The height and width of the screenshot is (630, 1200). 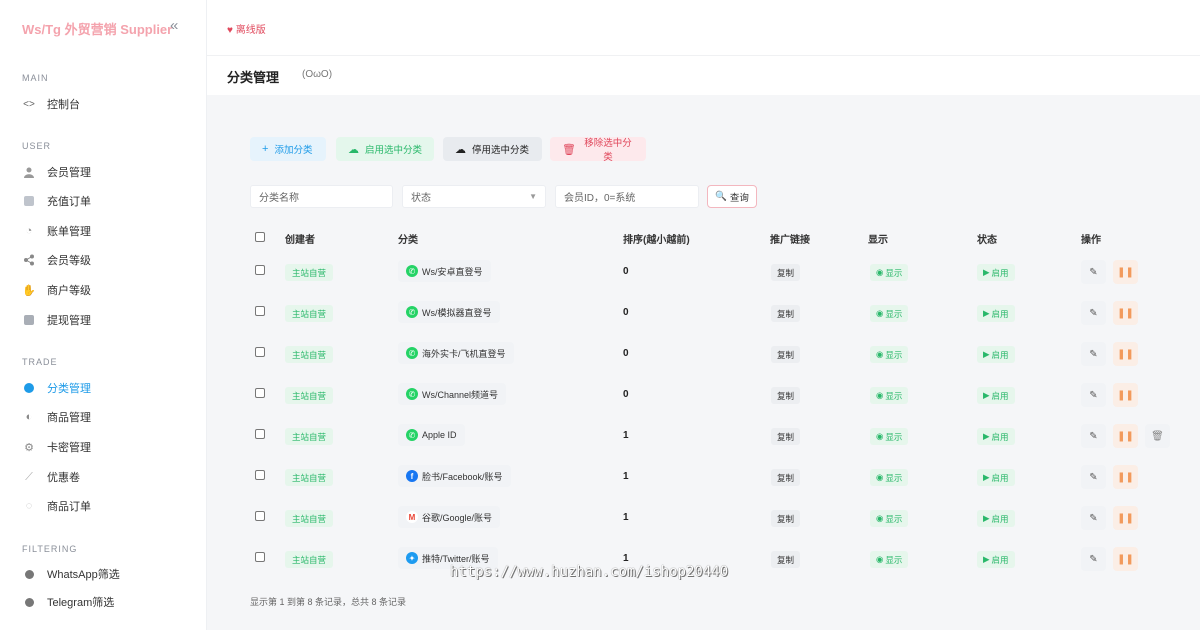 I want to click on sidebar-item-telegram-filter: Telegram筛选, so click(x=68, y=602).